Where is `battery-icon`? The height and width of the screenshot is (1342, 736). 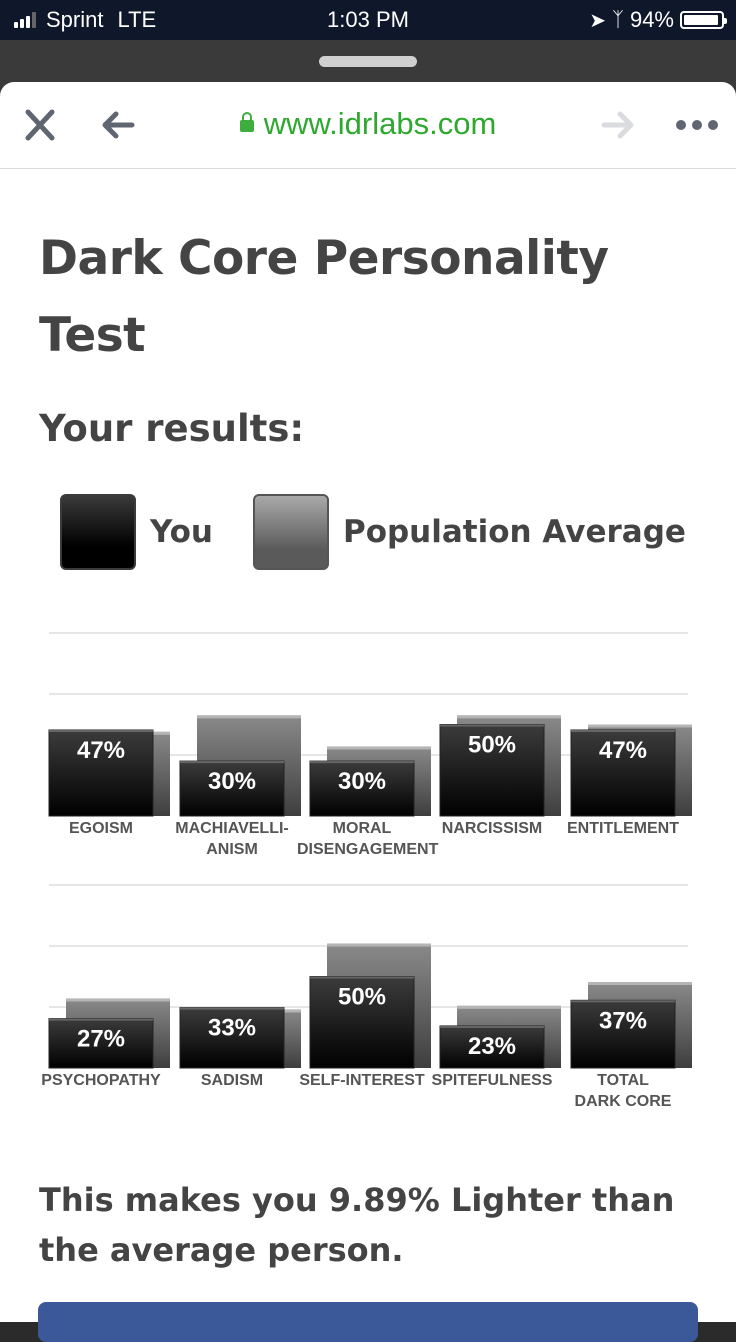
battery-icon is located at coordinates (703, 20).